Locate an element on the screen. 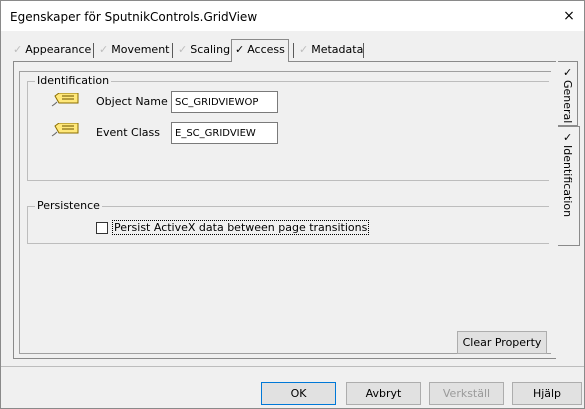 The height and width of the screenshot is (409, 585). footer-divider is located at coordinates (292, 366).